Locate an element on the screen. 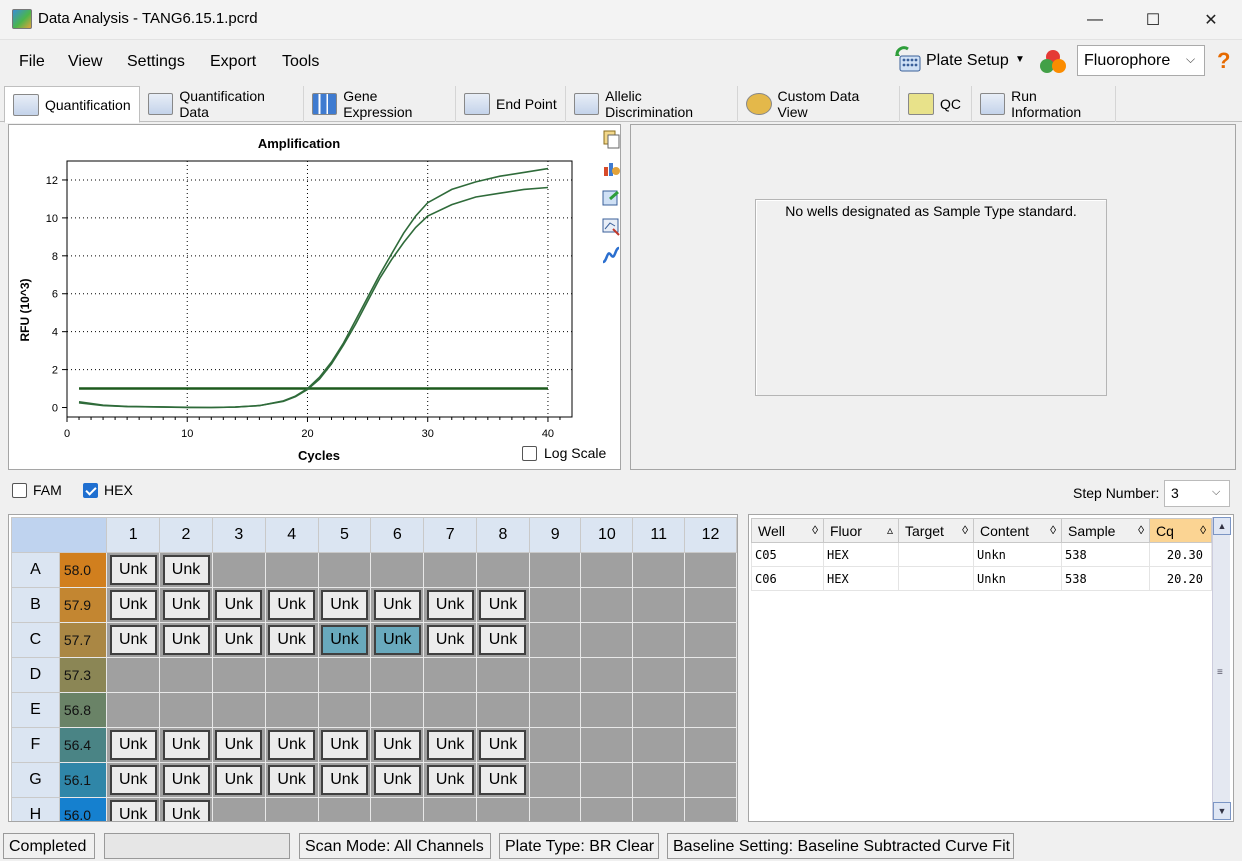 Image resolution: width=1242 pixels, height=861 pixels. sort-icon: ▵ is located at coordinates (890, 530).